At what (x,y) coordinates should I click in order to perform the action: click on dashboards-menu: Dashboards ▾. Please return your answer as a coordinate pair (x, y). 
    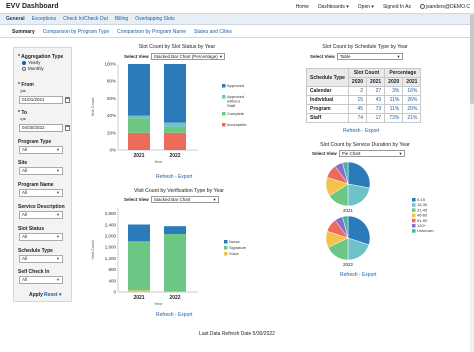
    Looking at the image, I should click on (333, 7).